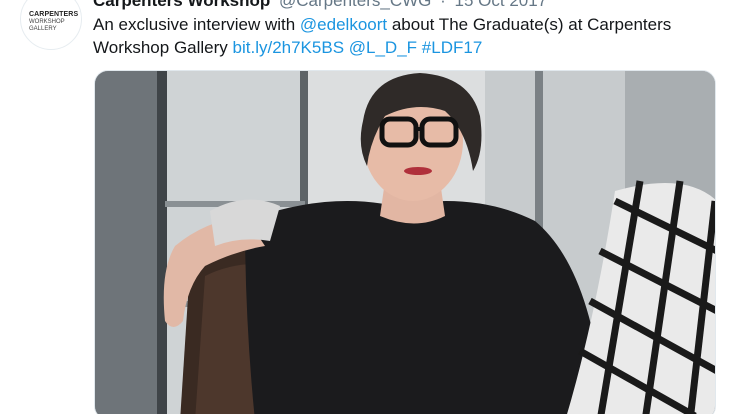 The height and width of the screenshot is (414, 735). I want to click on author-name: Carpenters Workshop, so click(181, 5).